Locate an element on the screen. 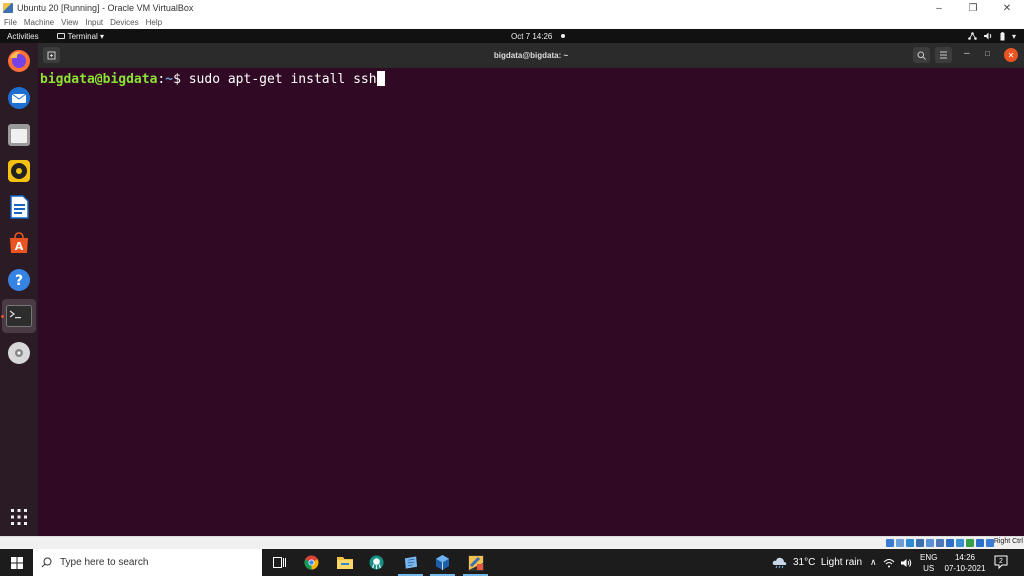 Image resolution: width=1024 pixels, height=576 pixels. dock-ubuntu-software: A is located at coordinates (19, 243).